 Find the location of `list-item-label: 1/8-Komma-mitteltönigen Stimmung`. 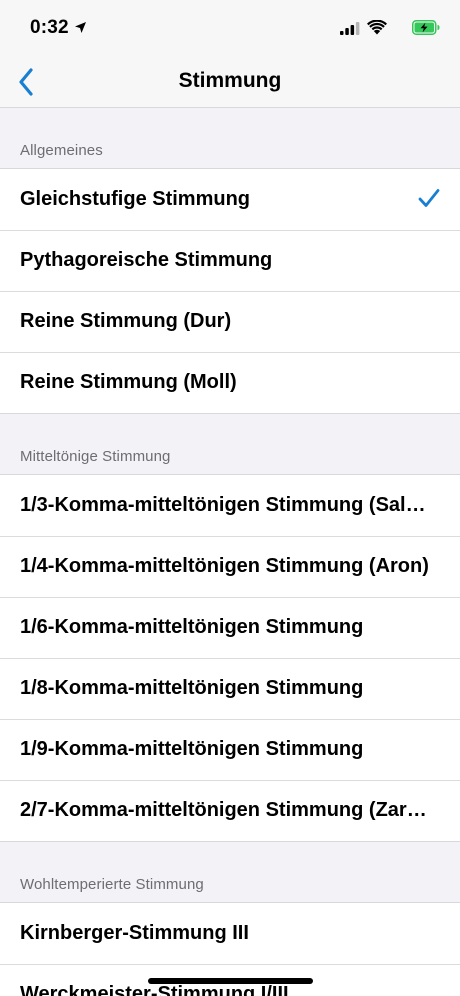

list-item-label: 1/8-Komma-mitteltönigen Stimmung is located at coordinates (192, 688).